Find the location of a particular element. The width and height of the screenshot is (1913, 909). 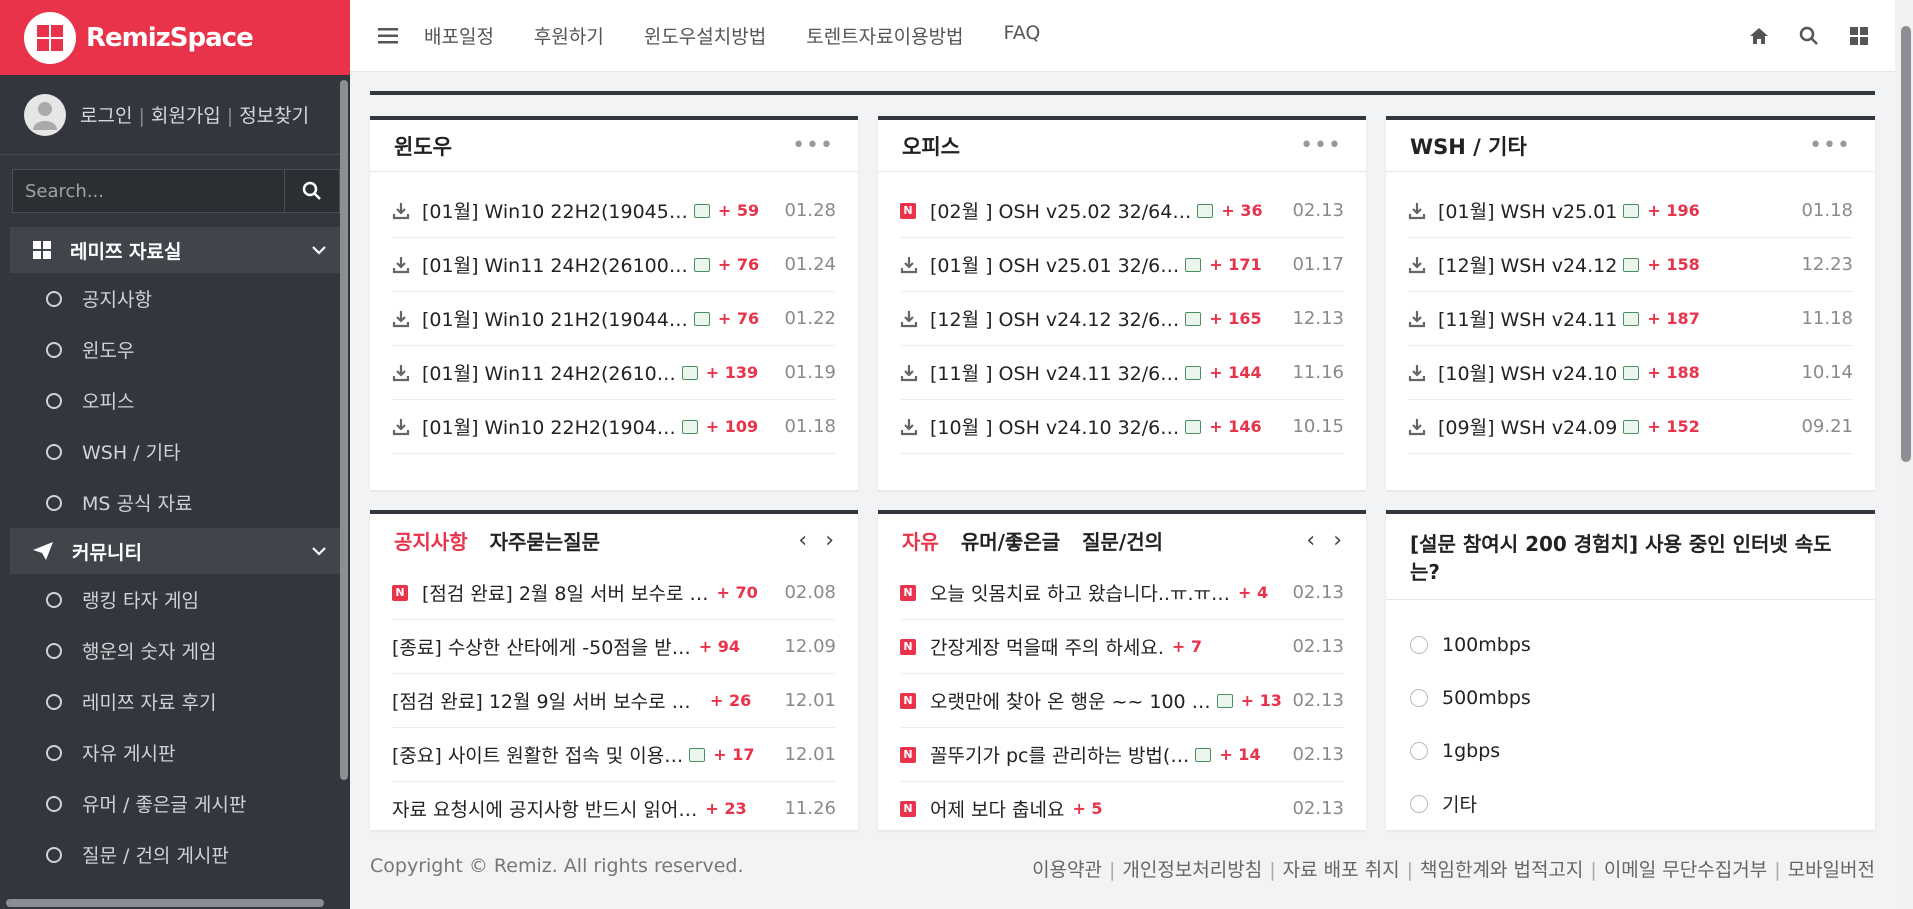

list-item: [01월] Win10 21H2(19044… + 76 01.22 is located at coordinates (614, 319).